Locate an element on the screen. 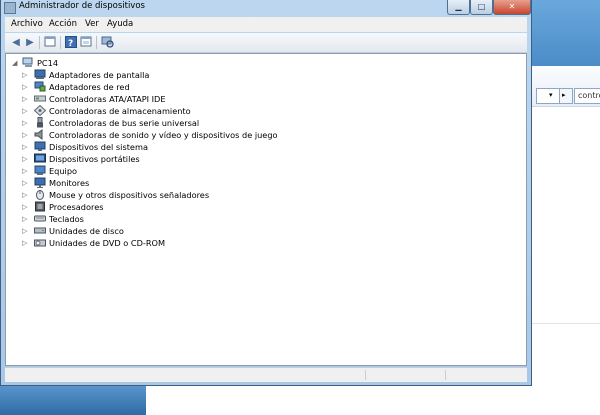  speaker-icon is located at coordinates (40, 134).